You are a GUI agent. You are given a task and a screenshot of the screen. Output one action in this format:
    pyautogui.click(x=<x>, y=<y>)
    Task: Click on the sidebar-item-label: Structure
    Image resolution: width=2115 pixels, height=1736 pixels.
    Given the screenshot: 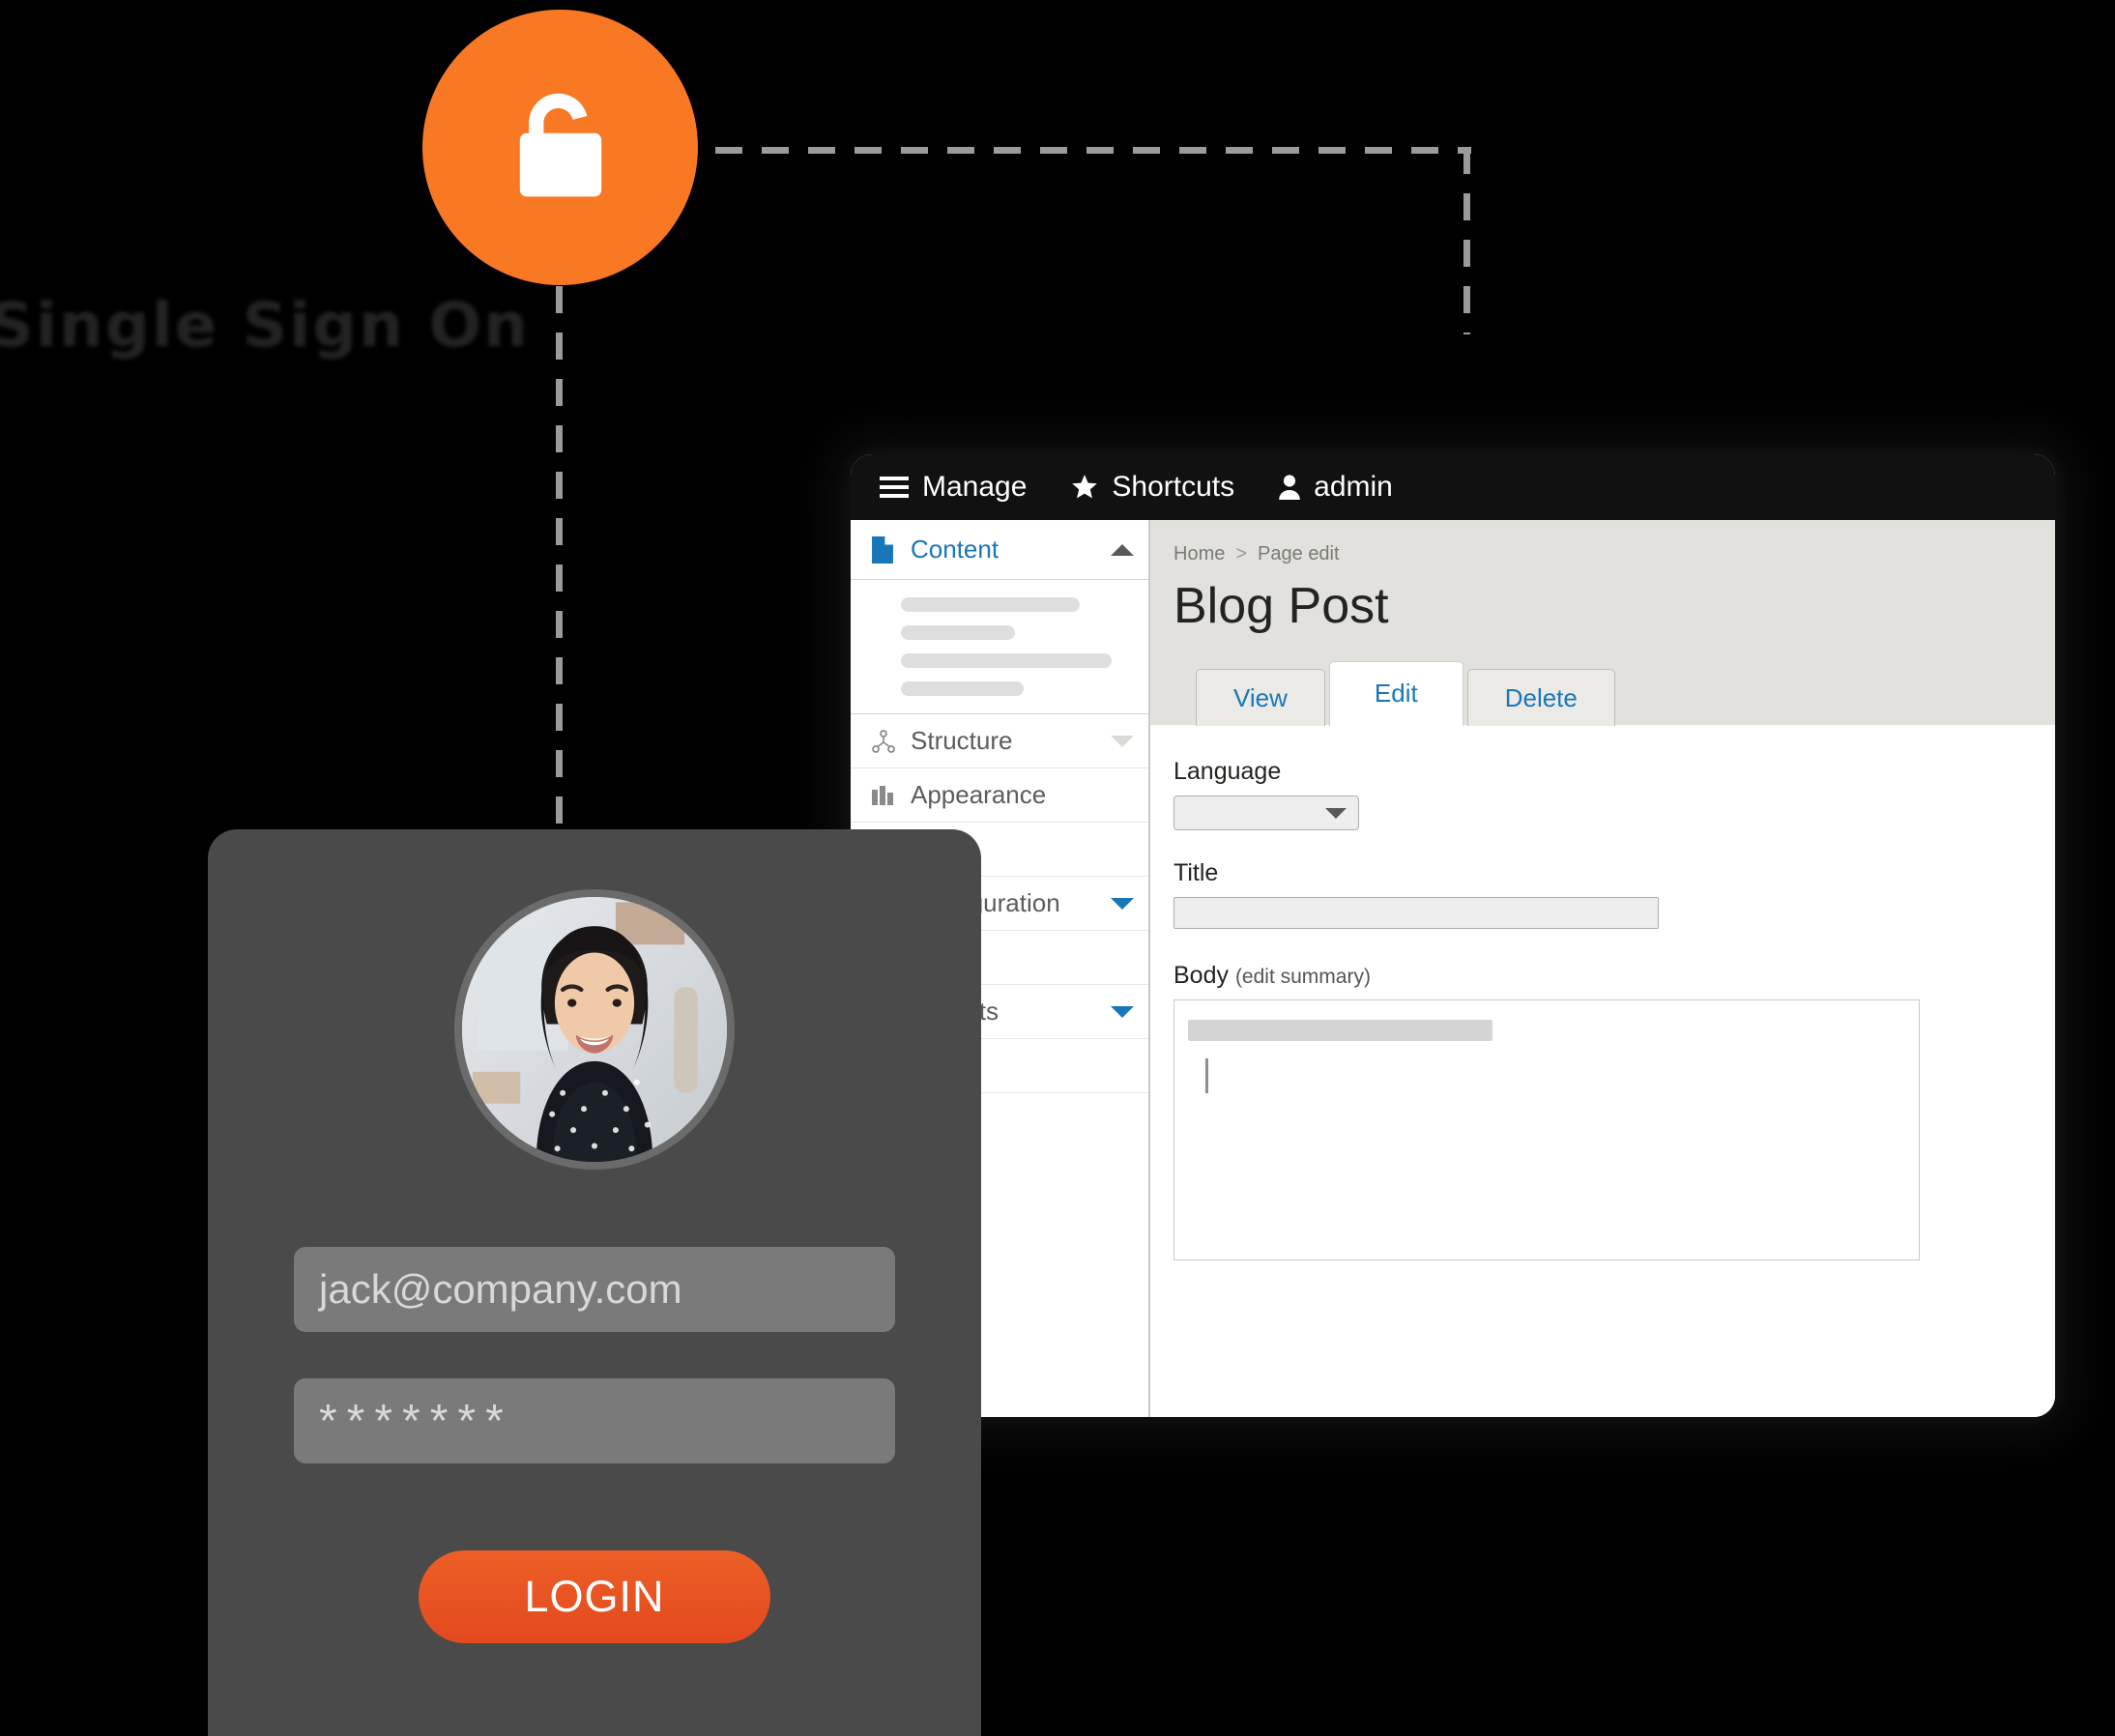 What is the action you would take?
    pyautogui.click(x=962, y=740)
    